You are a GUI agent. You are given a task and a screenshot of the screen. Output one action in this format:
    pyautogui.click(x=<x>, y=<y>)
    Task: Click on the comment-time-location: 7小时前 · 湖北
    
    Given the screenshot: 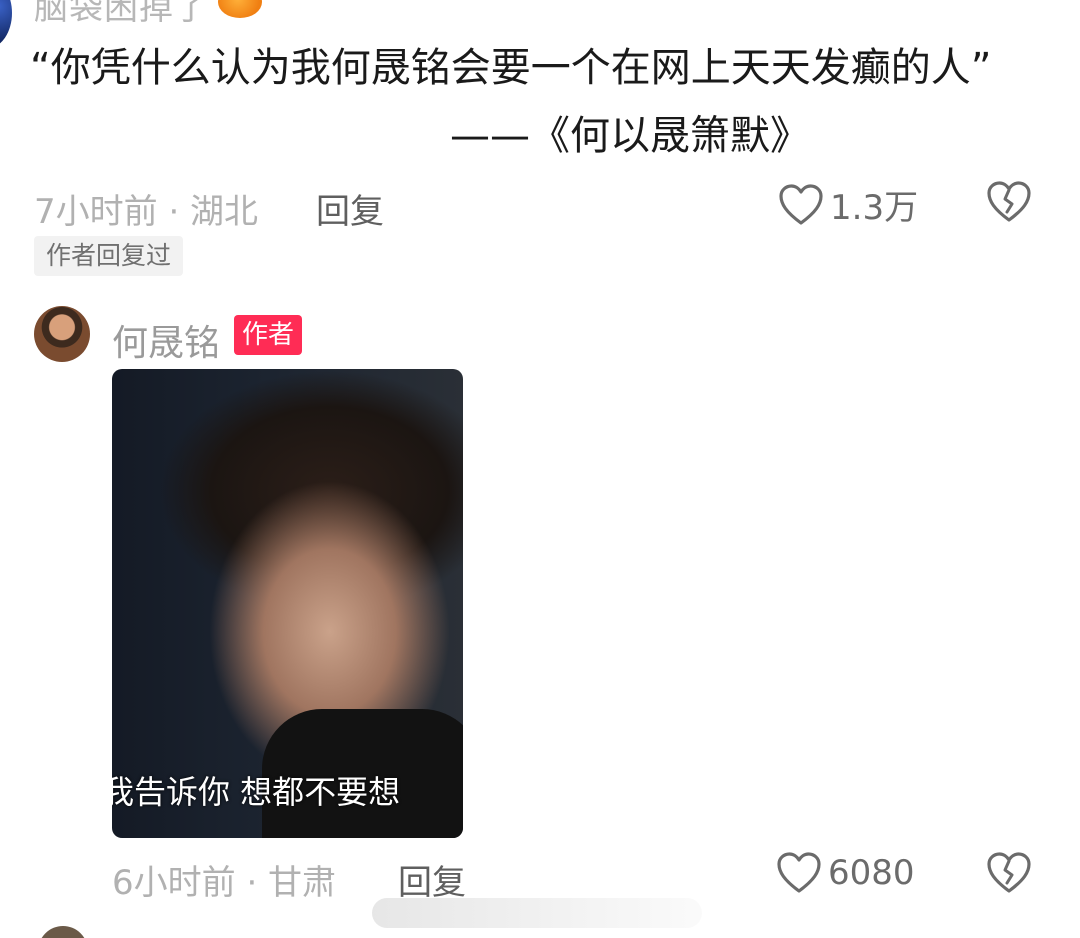 What is the action you would take?
    pyautogui.click(x=146, y=212)
    